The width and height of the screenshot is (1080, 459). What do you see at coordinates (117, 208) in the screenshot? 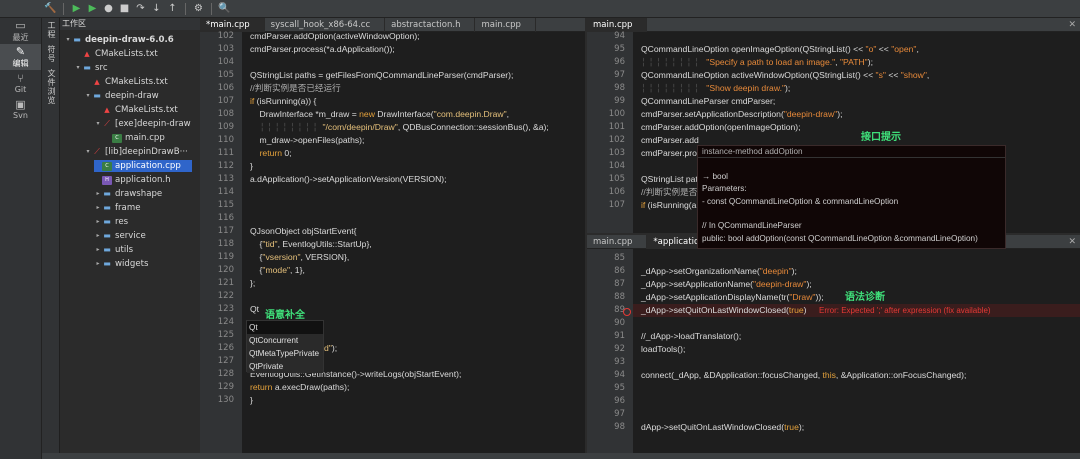
I see `tree-item: ▸ ▬ frame` at bounding box center [117, 208].